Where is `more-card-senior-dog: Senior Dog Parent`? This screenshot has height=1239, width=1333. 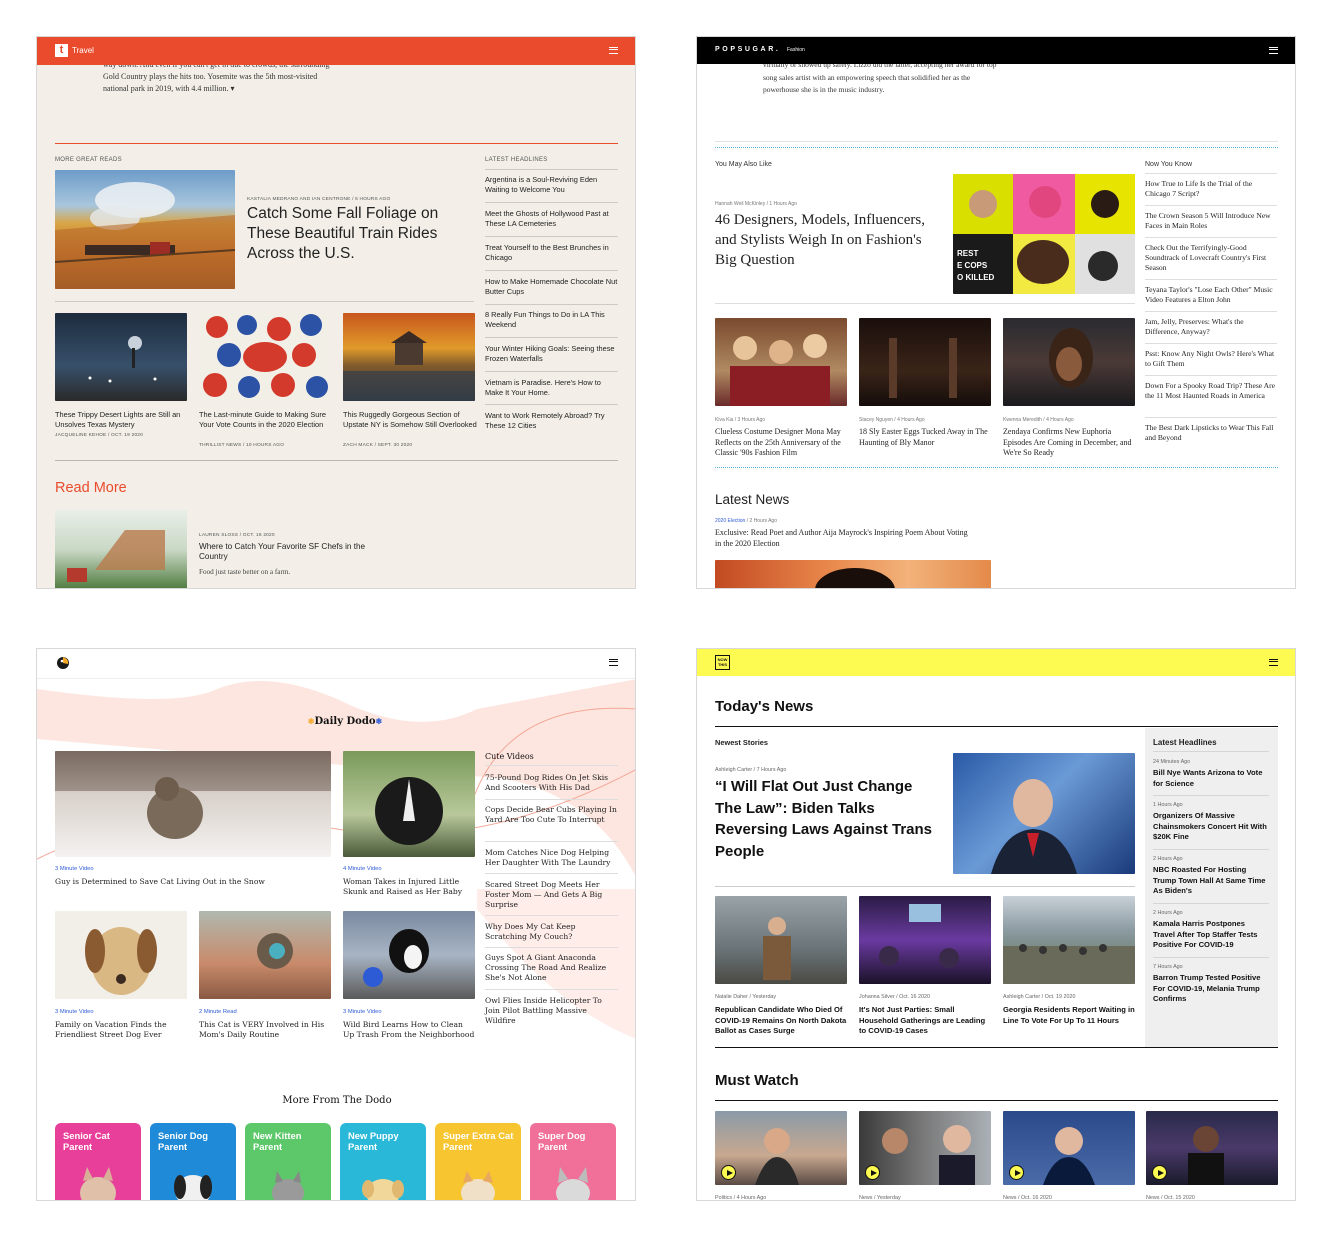 more-card-senior-dog: Senior Dog Parent is located at coordinates (193, 1161).